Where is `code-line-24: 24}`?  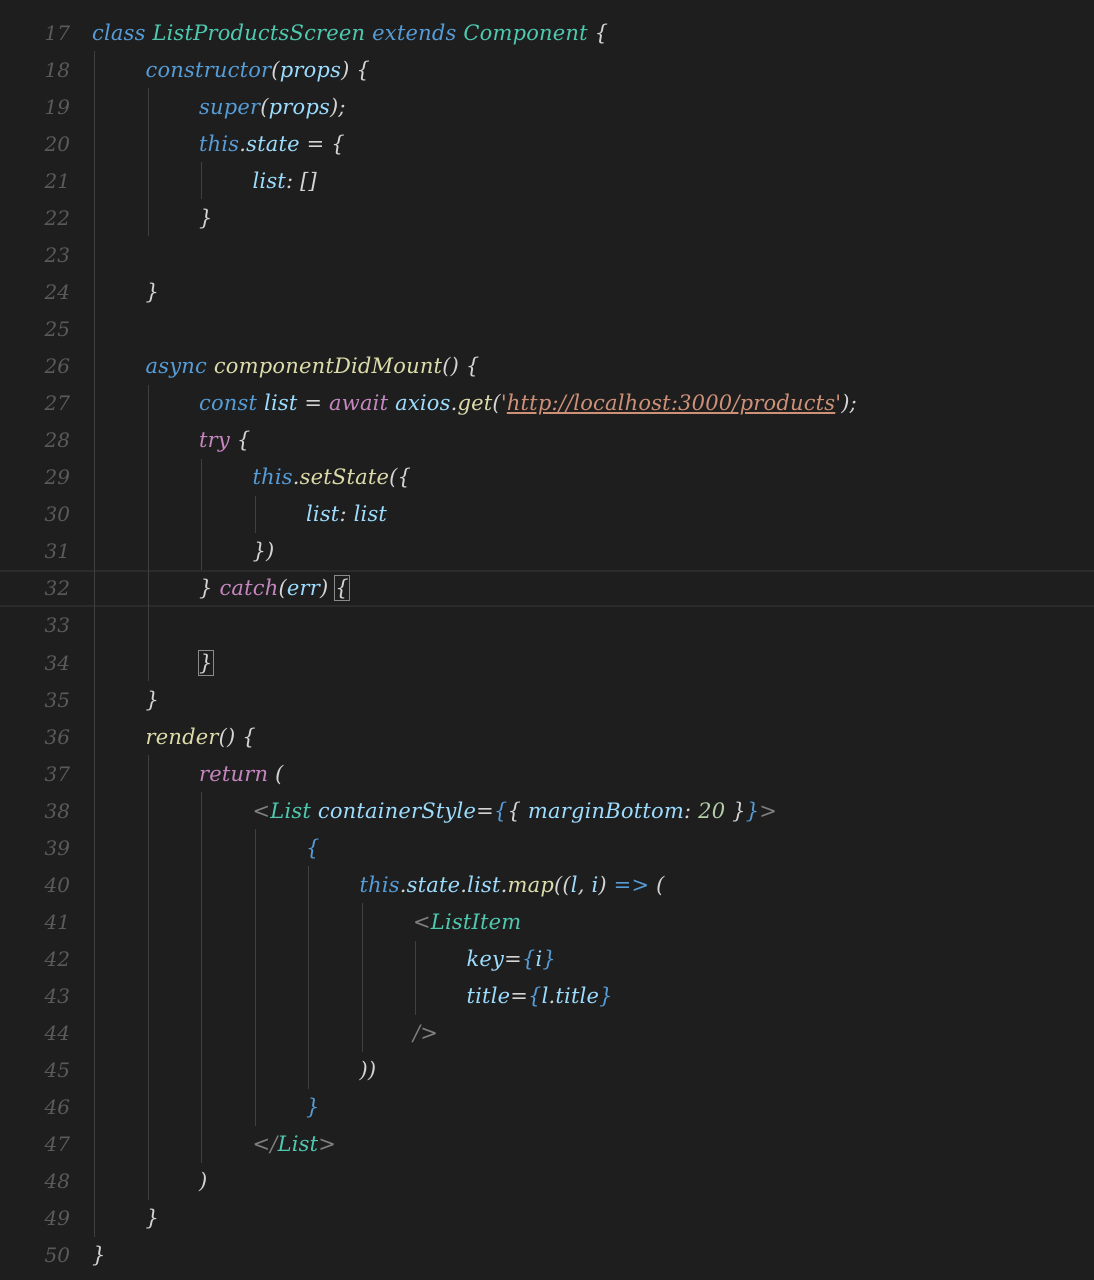 code-line-24: 24} is located at coordinates (547, 291).